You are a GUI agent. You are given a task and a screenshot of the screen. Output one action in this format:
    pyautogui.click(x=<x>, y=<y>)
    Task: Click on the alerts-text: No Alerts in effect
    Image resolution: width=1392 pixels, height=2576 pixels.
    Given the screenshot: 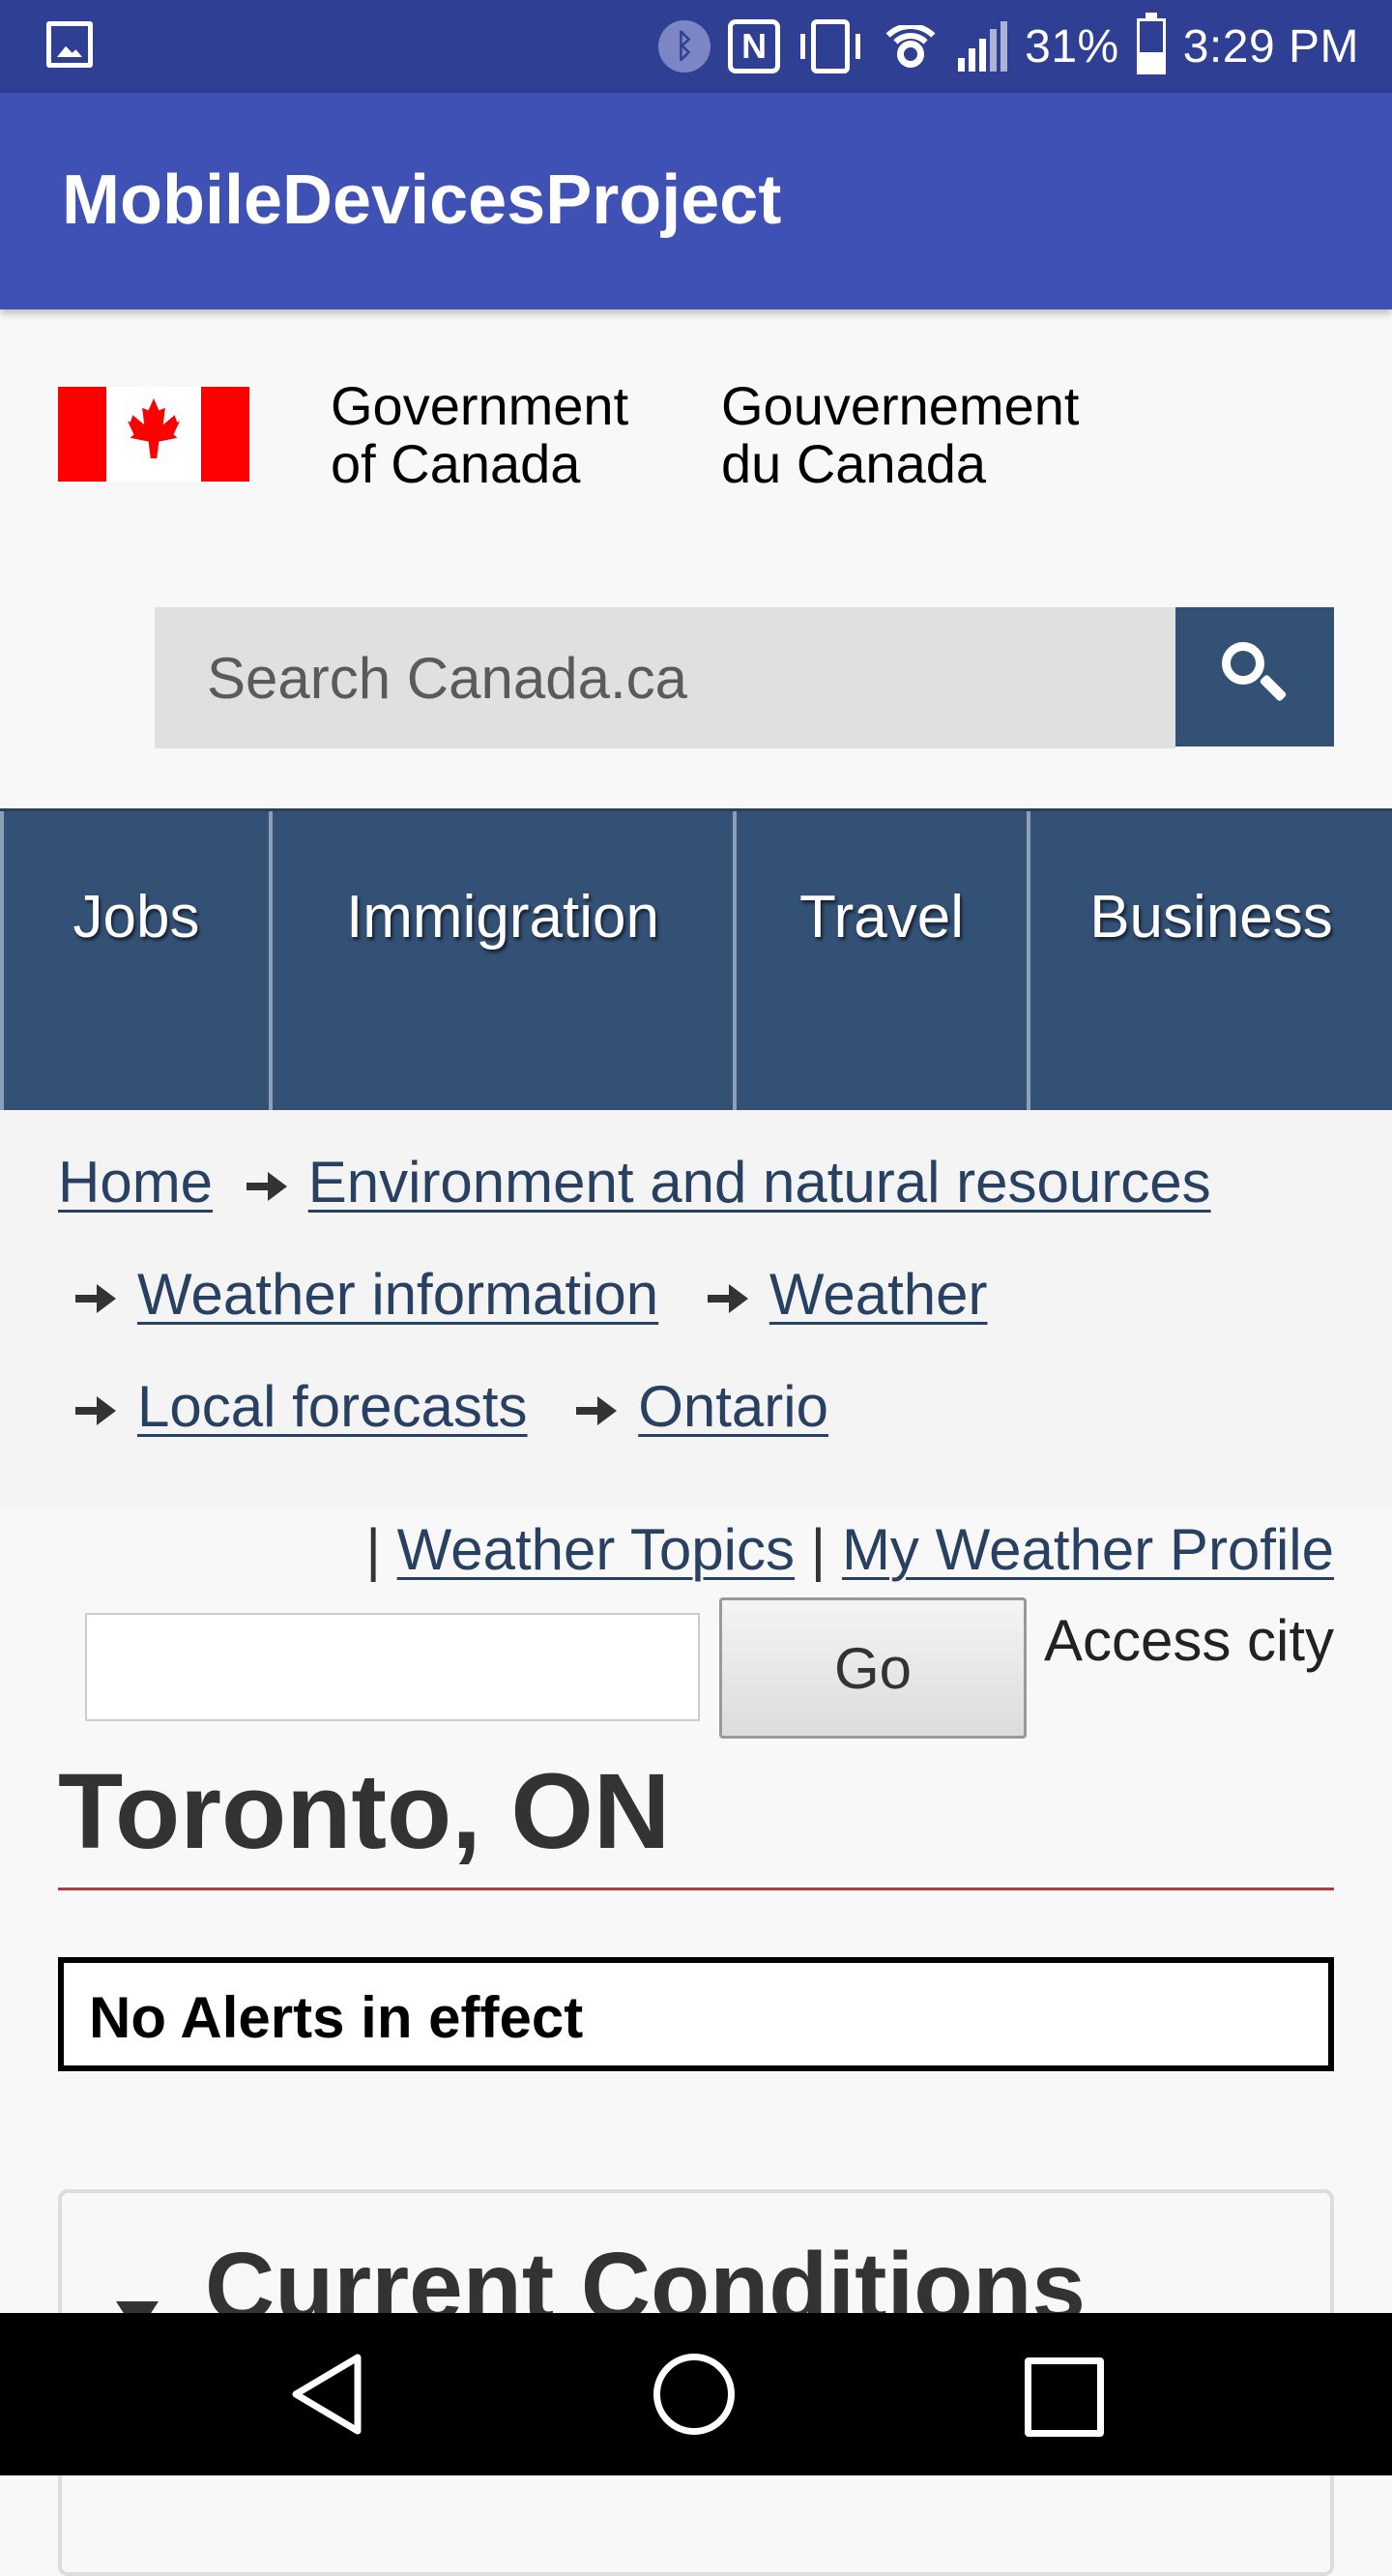 What is the action you would take?
    pyautogui.click(x=336, y=2017)
    